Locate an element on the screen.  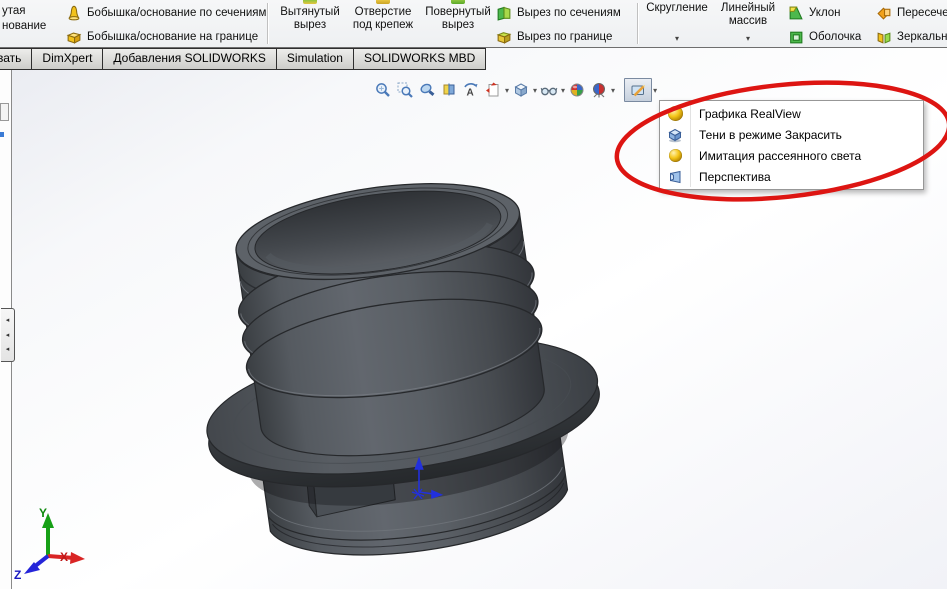
boundary-cut-label: Вырез по границе is located at coordinates (565, 36).